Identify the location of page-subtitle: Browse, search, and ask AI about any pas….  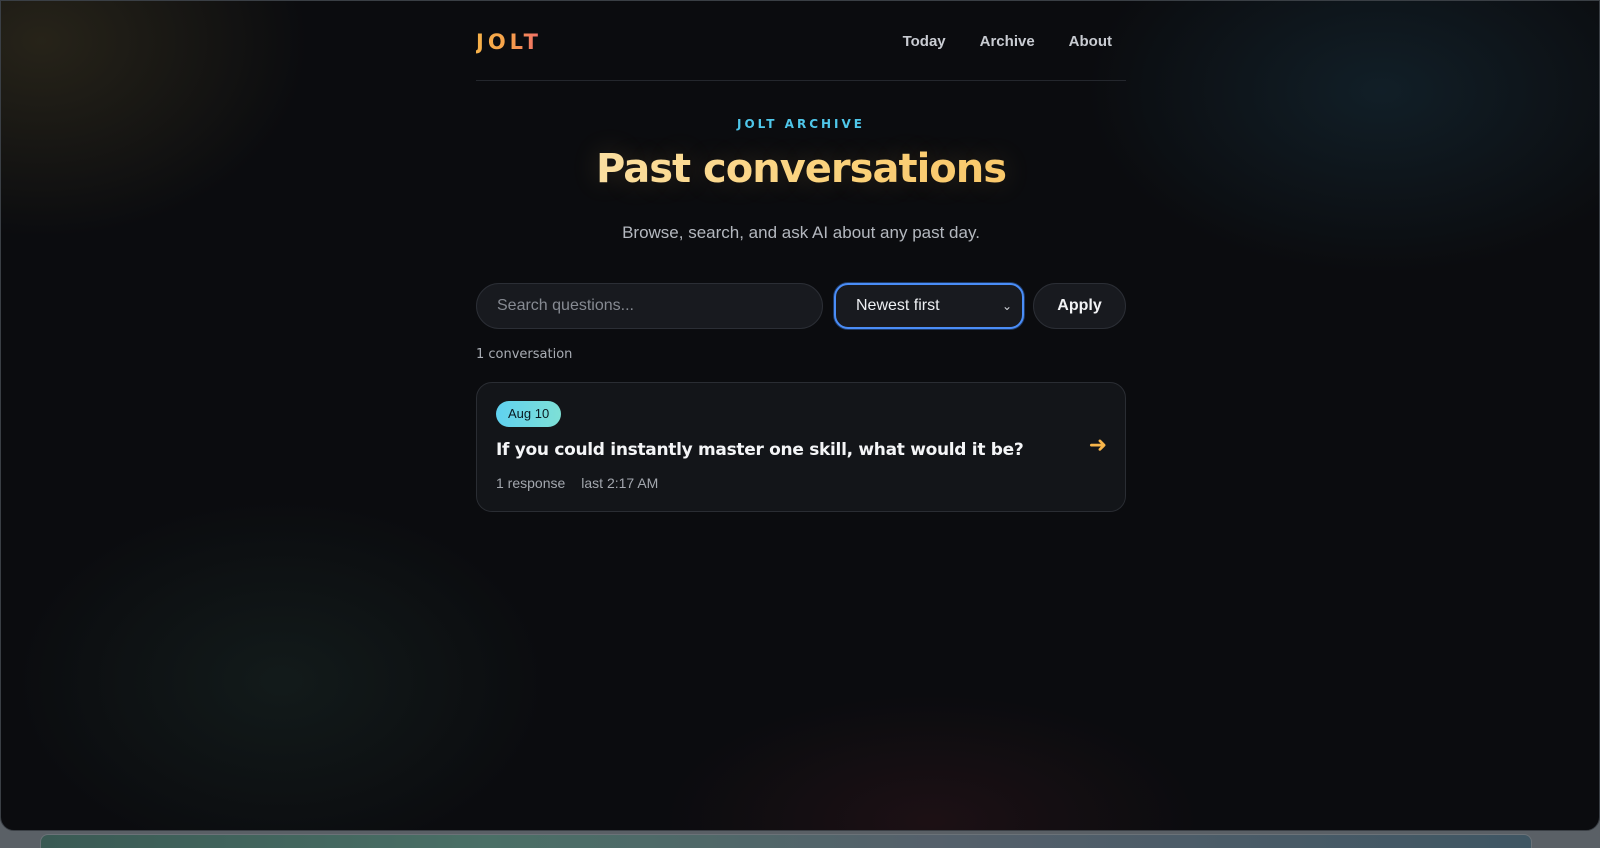
(801, 232).